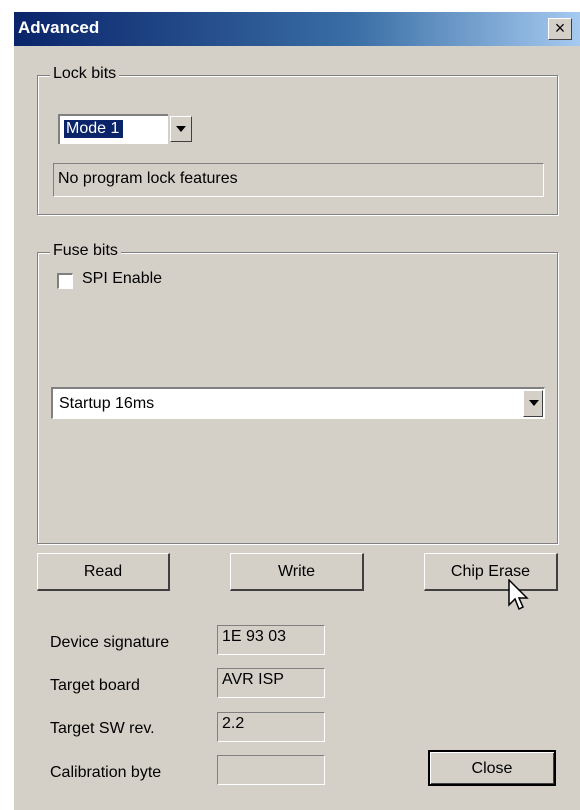  I want to click on target-board-value: AVR ISP, so click(253, 679).